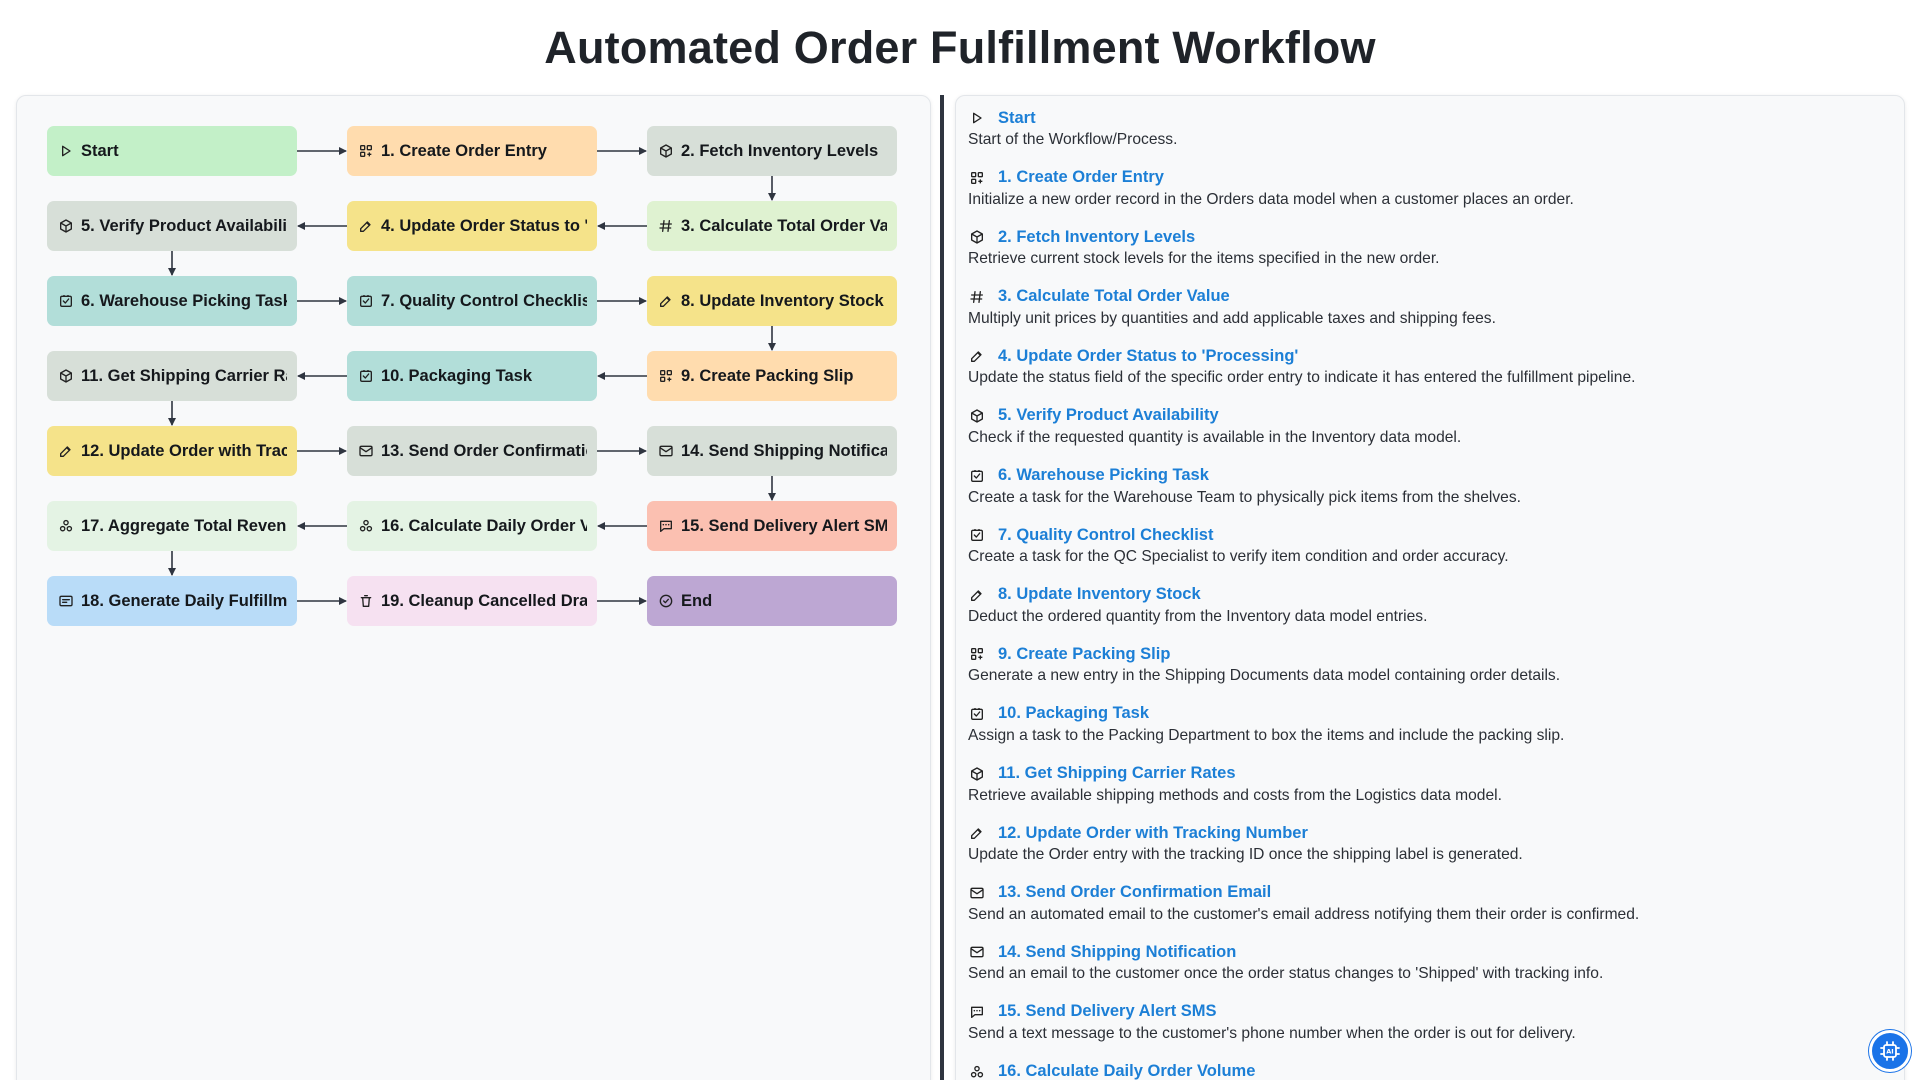 The height and width of the screenshot is (1080, 1920). What do you see at coordinates (1428, 118) in the screenshot?
I see `step-header: Start` at bounding box center [1428, 118].